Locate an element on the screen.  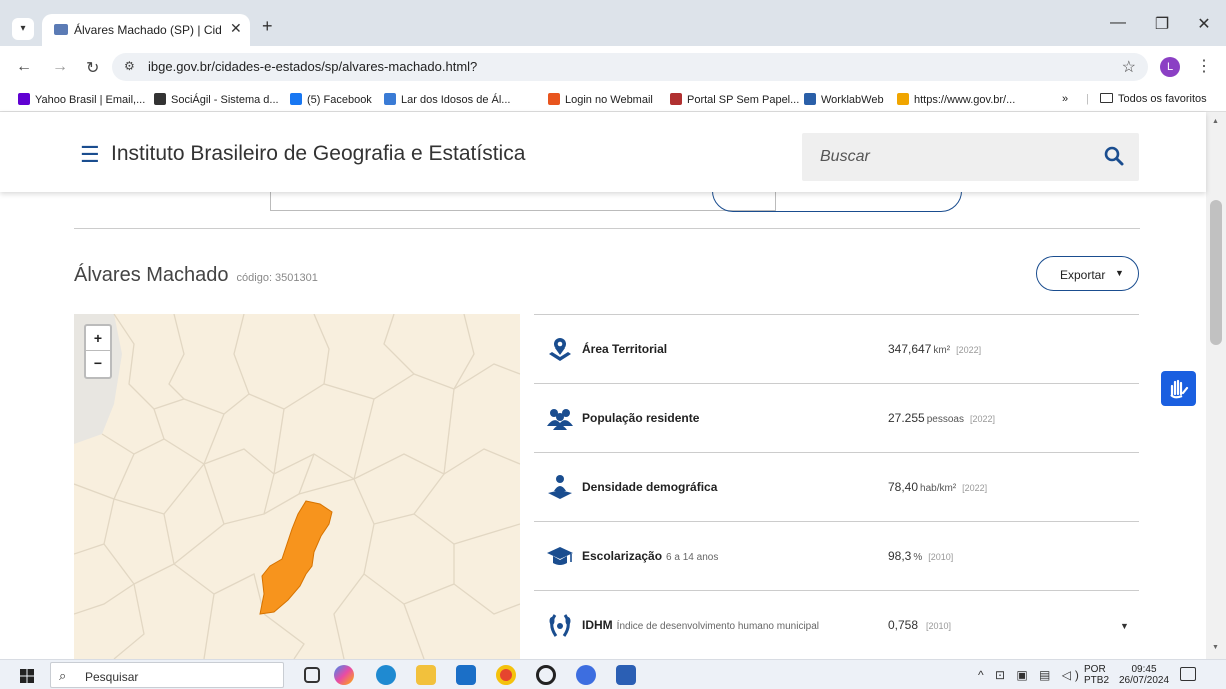
search-icon is located at coordinates (1114, 156).